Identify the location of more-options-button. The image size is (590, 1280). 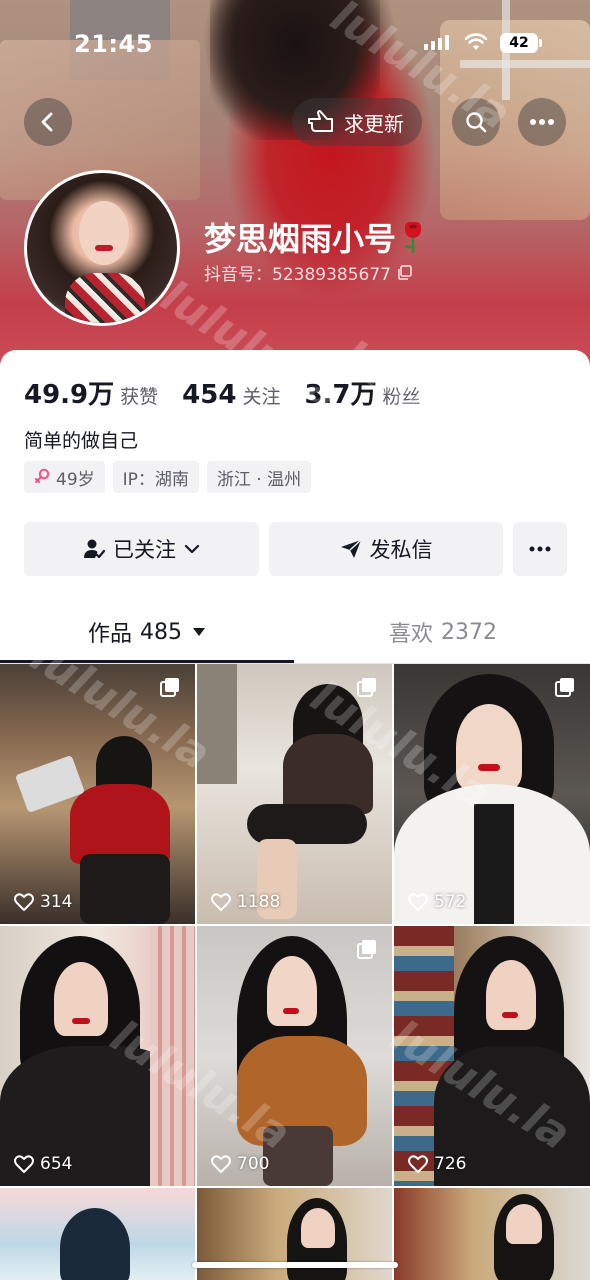
(542, 122).